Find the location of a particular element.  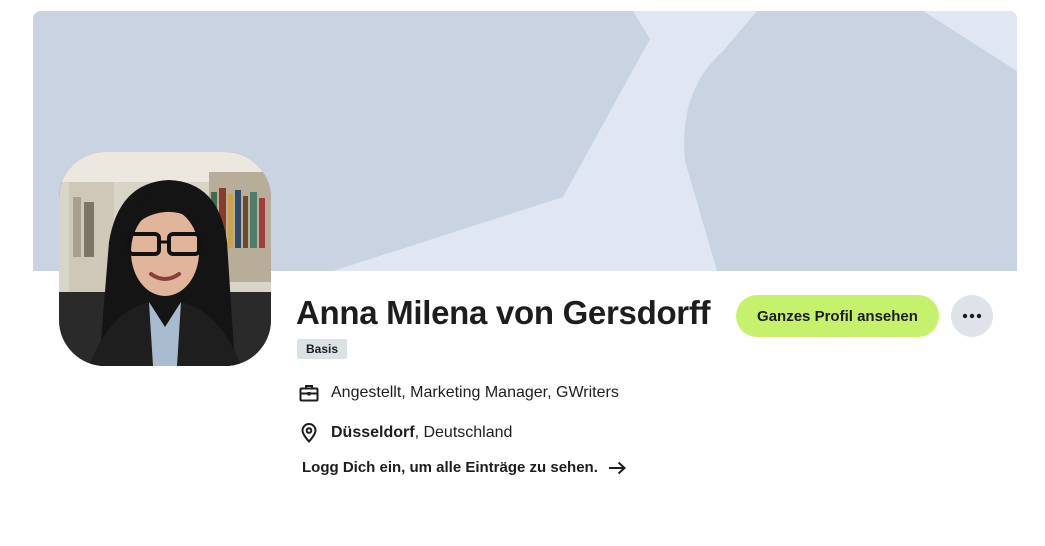

location-country: , Deutschland is located at coordinates (463, 432).